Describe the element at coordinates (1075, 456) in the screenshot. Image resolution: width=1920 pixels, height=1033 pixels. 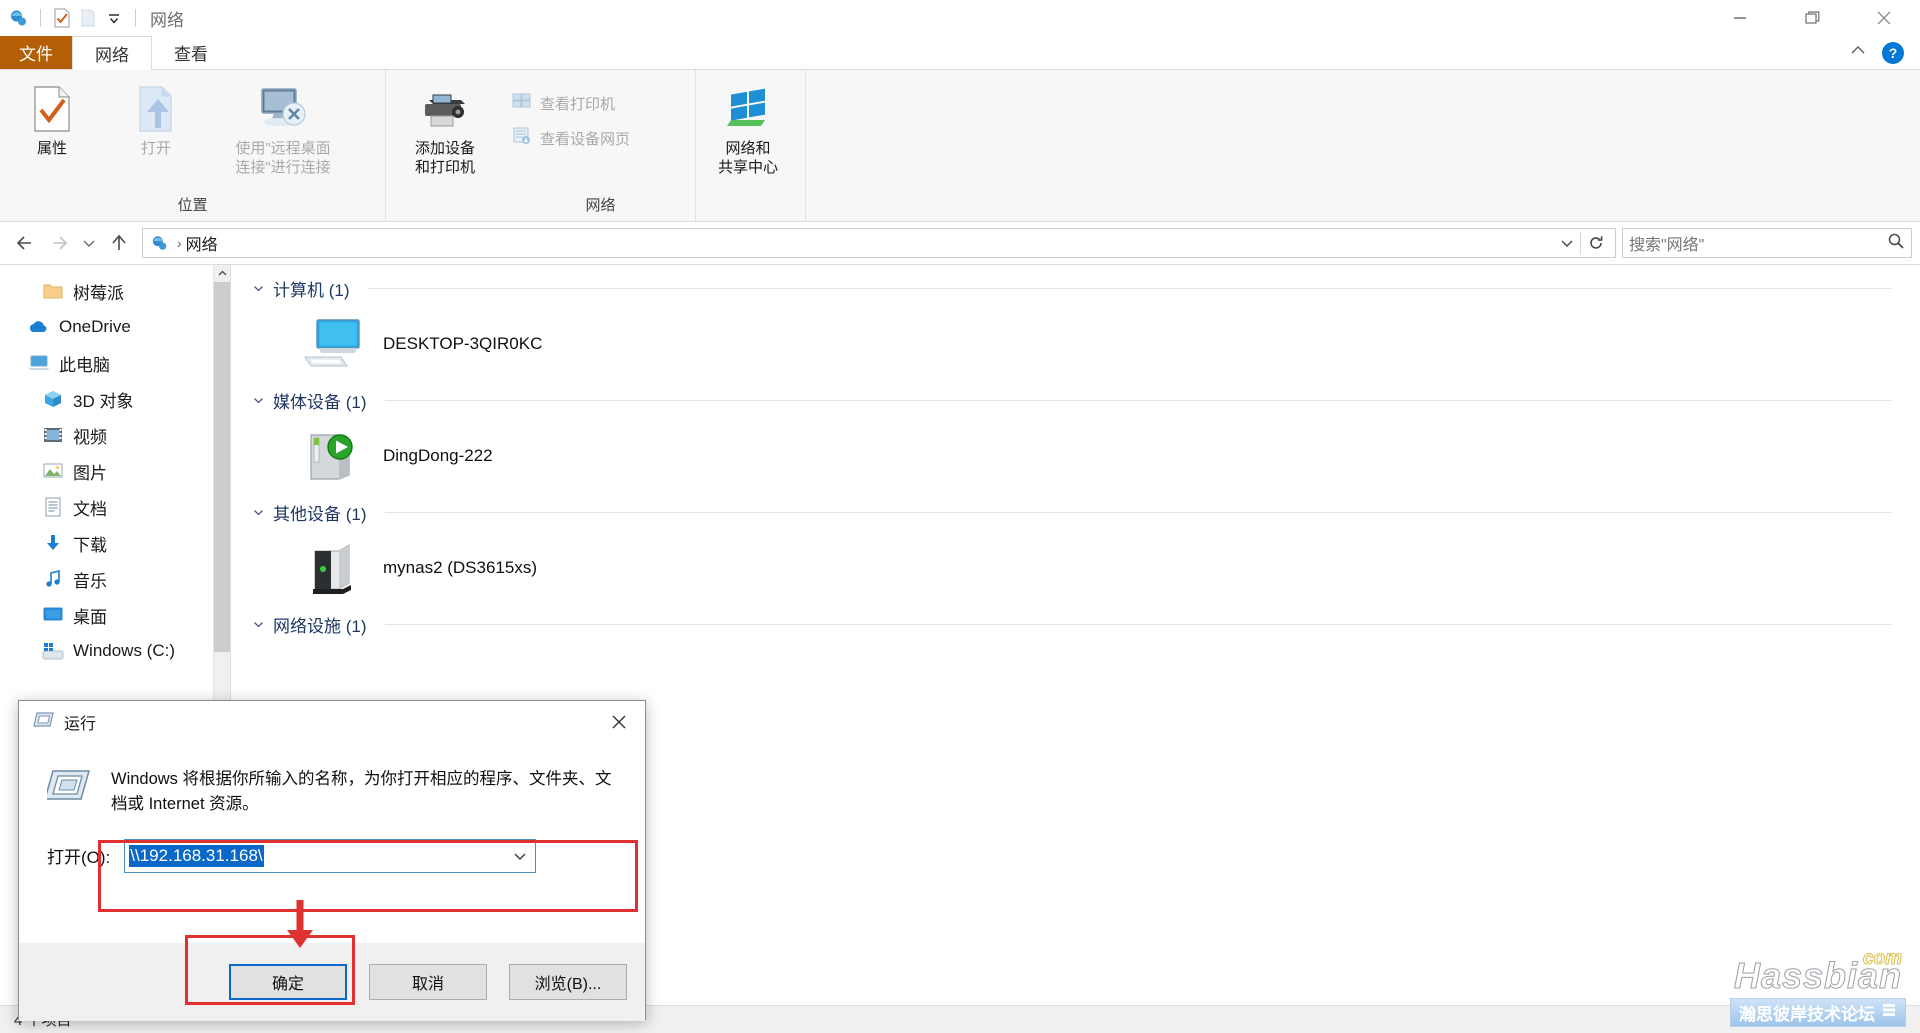
I see `group-items-media-devices: DingDong-222` at that location.